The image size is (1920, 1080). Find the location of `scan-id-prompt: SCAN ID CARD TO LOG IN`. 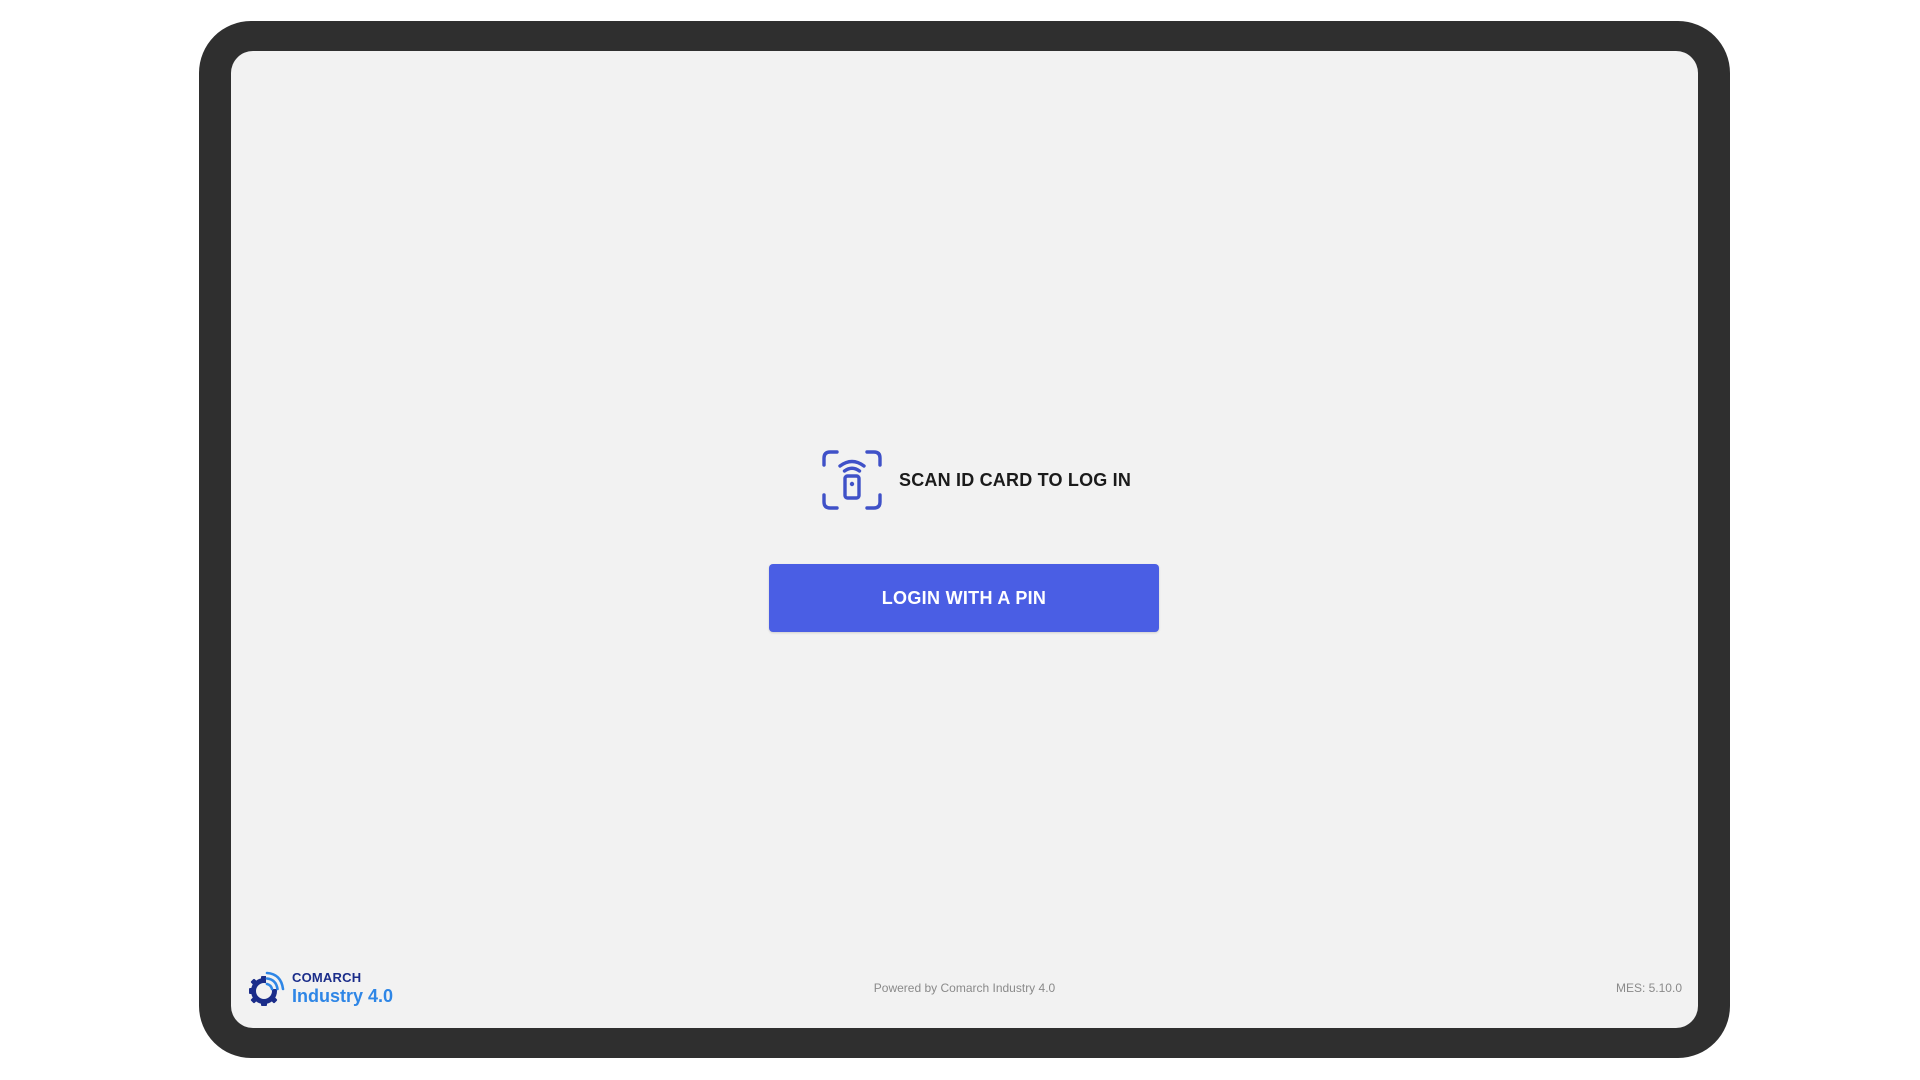

scan-id-prompt: SCAN ID CARD TO LOG IN is located at coordinates (976, 480).